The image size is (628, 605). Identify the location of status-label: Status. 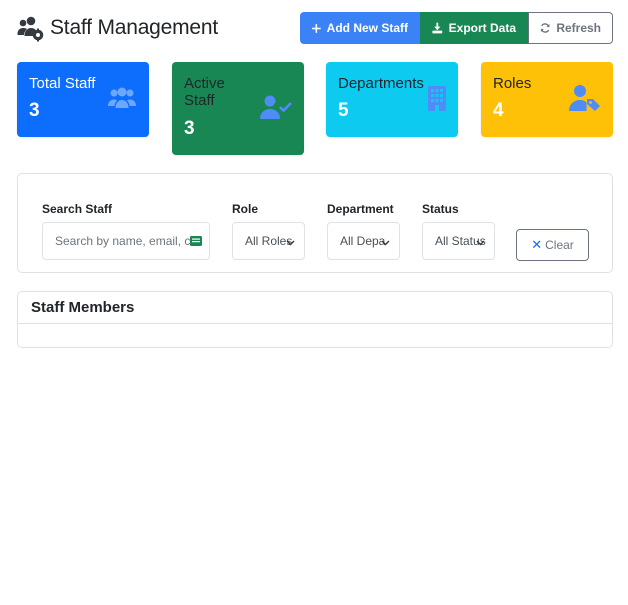
(440, 209).